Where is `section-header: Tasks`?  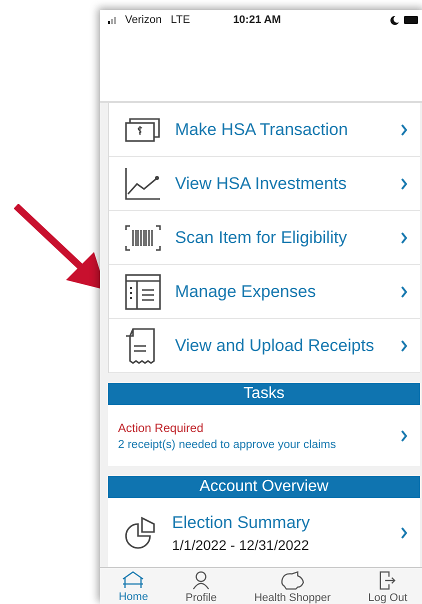 section-header: Tasks is located at coordinates (264, 394).